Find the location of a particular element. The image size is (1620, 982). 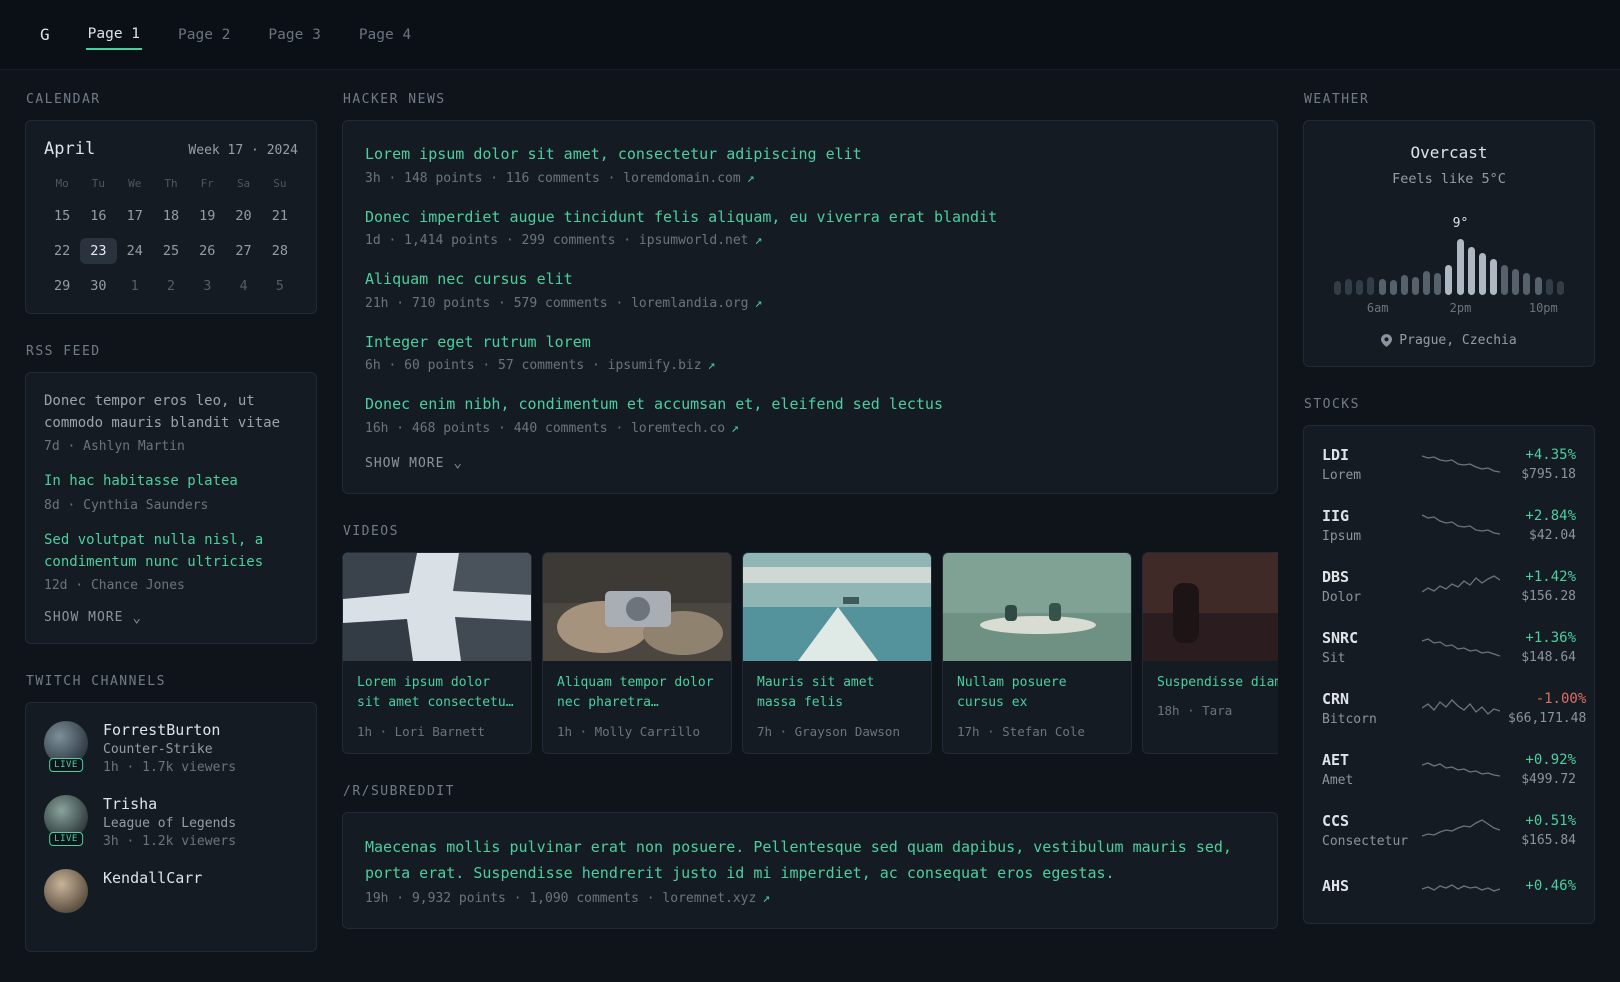

weekday-label: Th is located at coordinates (171, 183).